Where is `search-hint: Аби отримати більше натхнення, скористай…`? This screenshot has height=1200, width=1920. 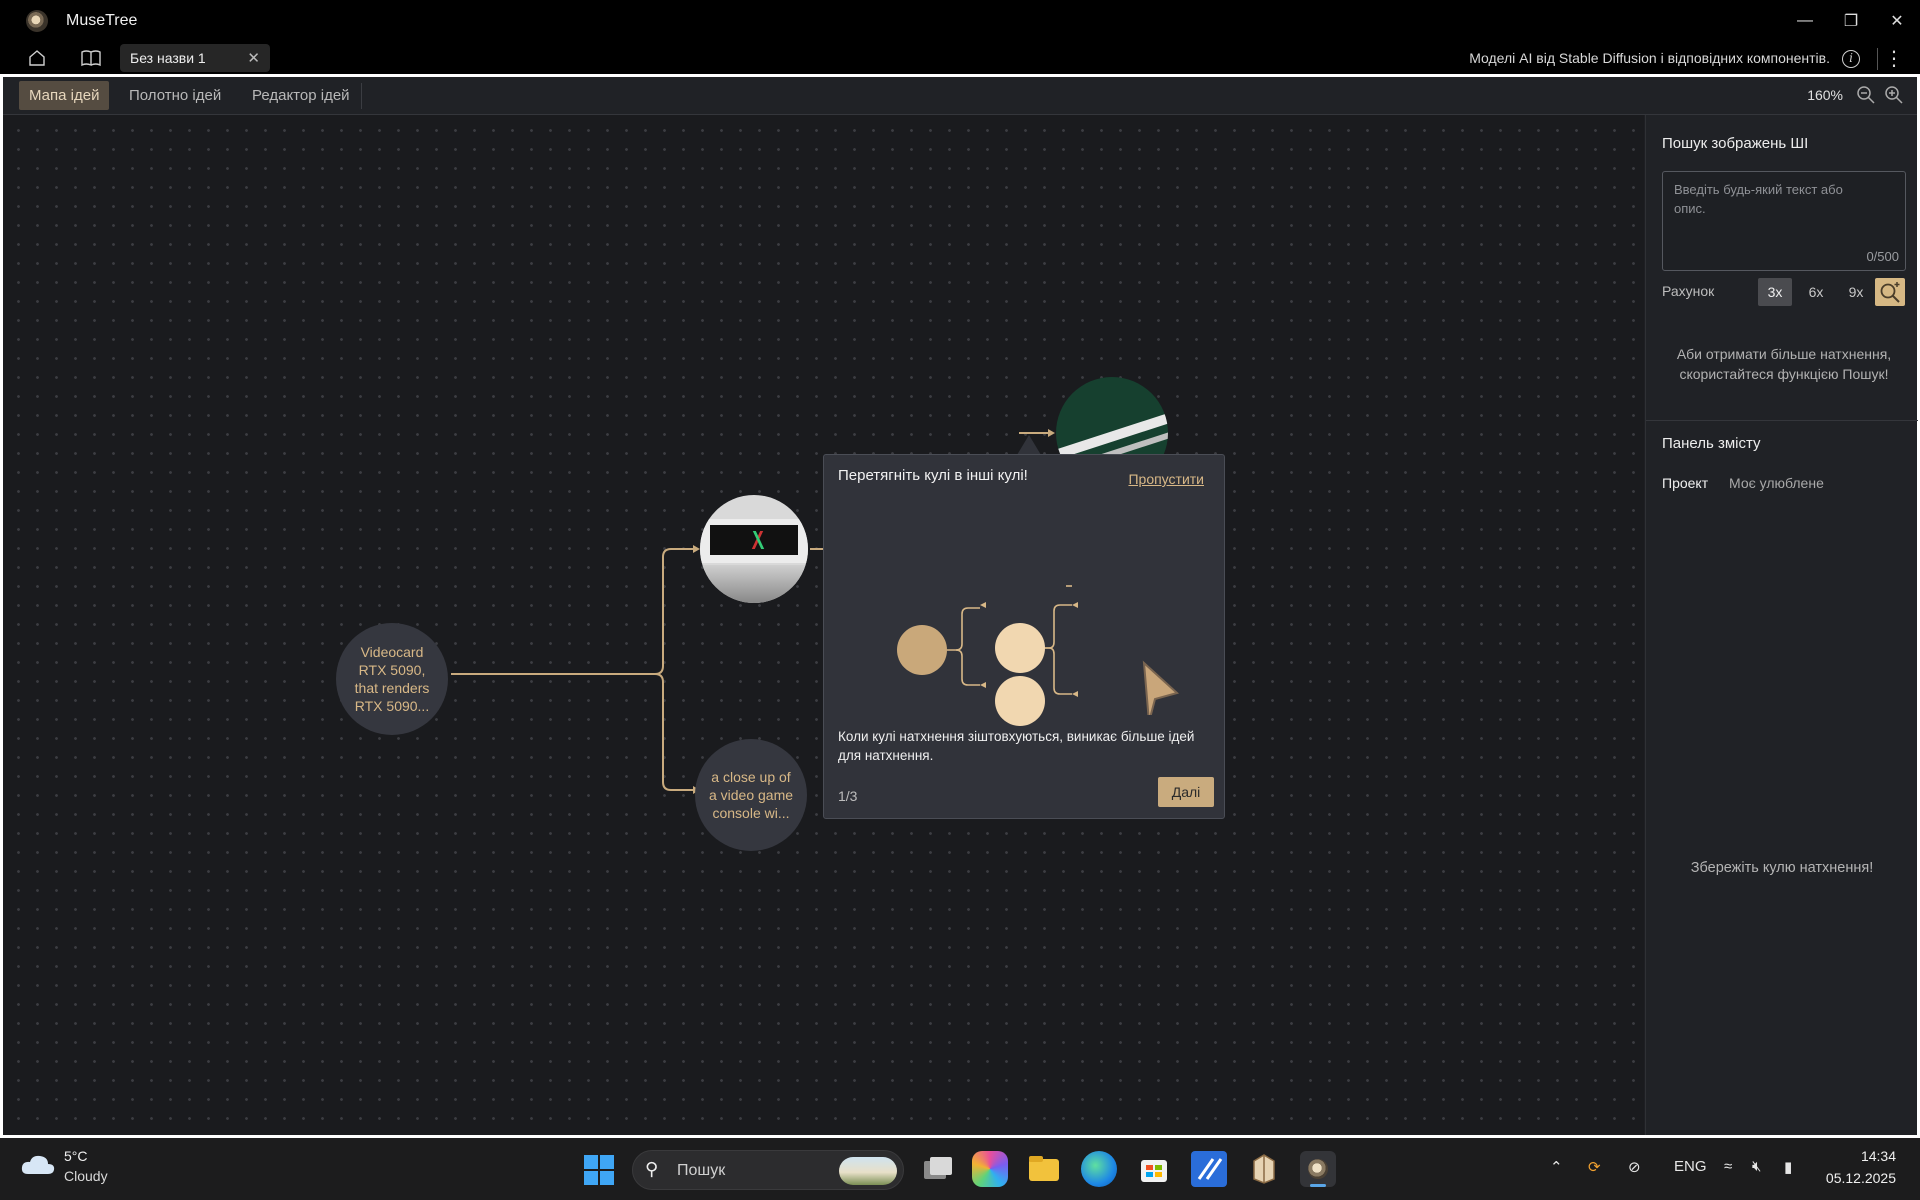
search-hint: Аби отримати більше натхнення, скористай… is located at coordinates (1784, 364).